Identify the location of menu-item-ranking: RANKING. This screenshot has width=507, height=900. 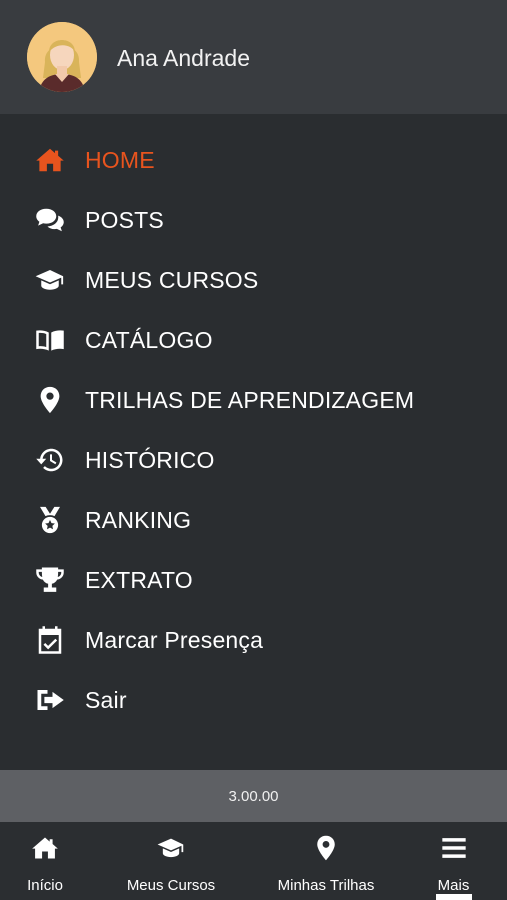
(253, 520).